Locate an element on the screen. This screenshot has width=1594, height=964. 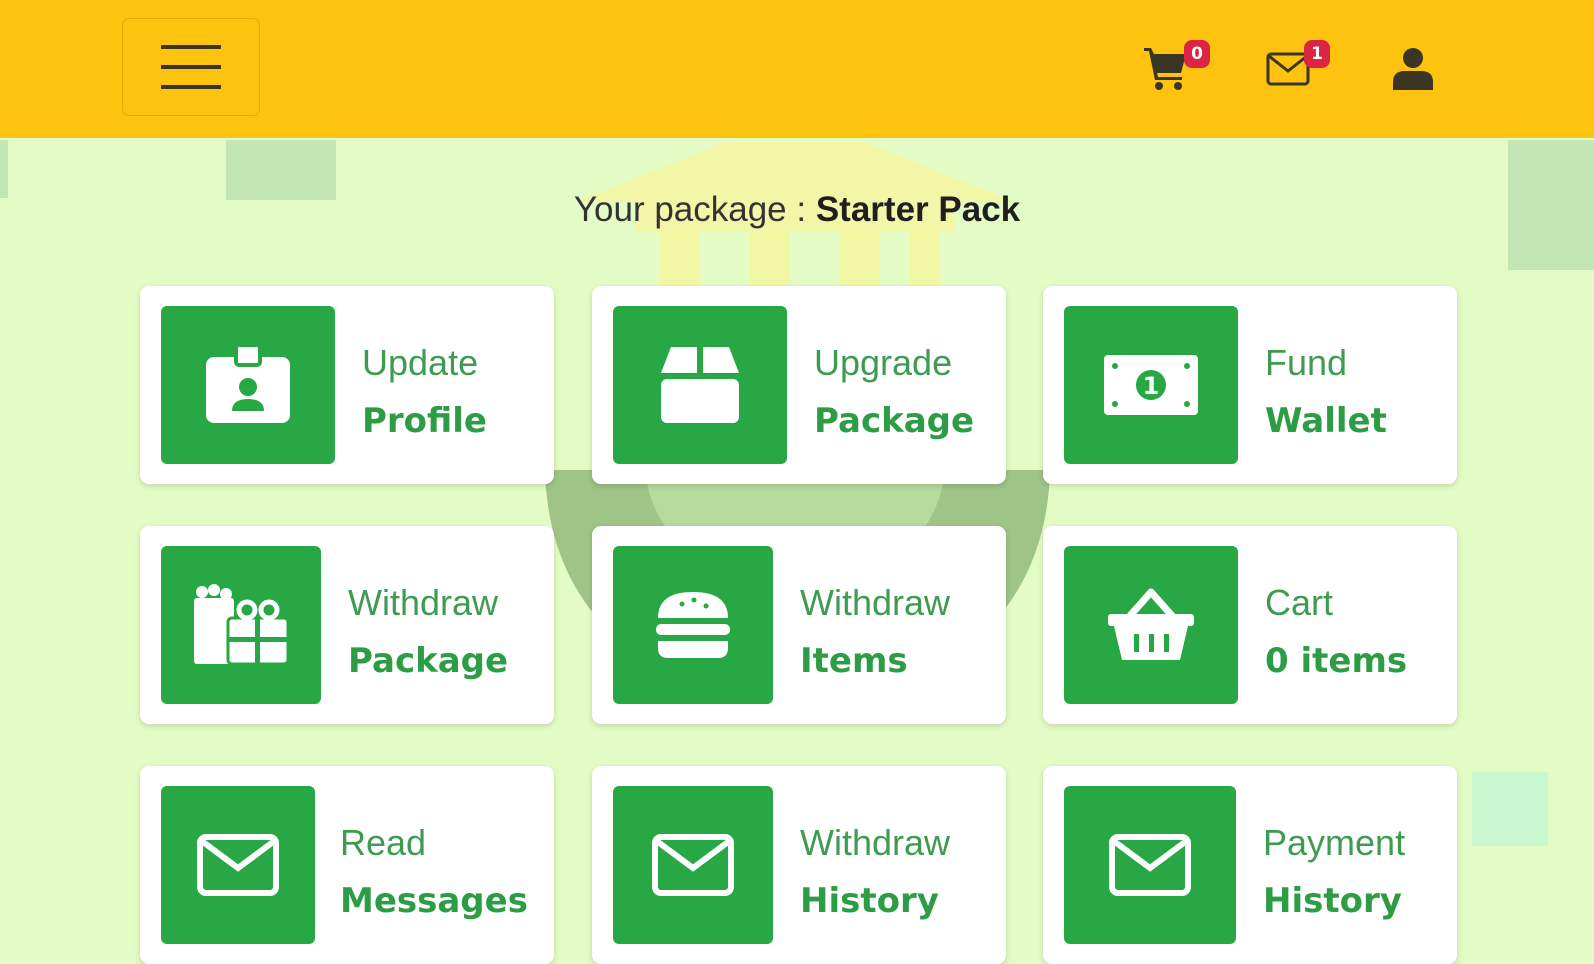
card-title-line2: Messages is located at coordinates (434, 901).